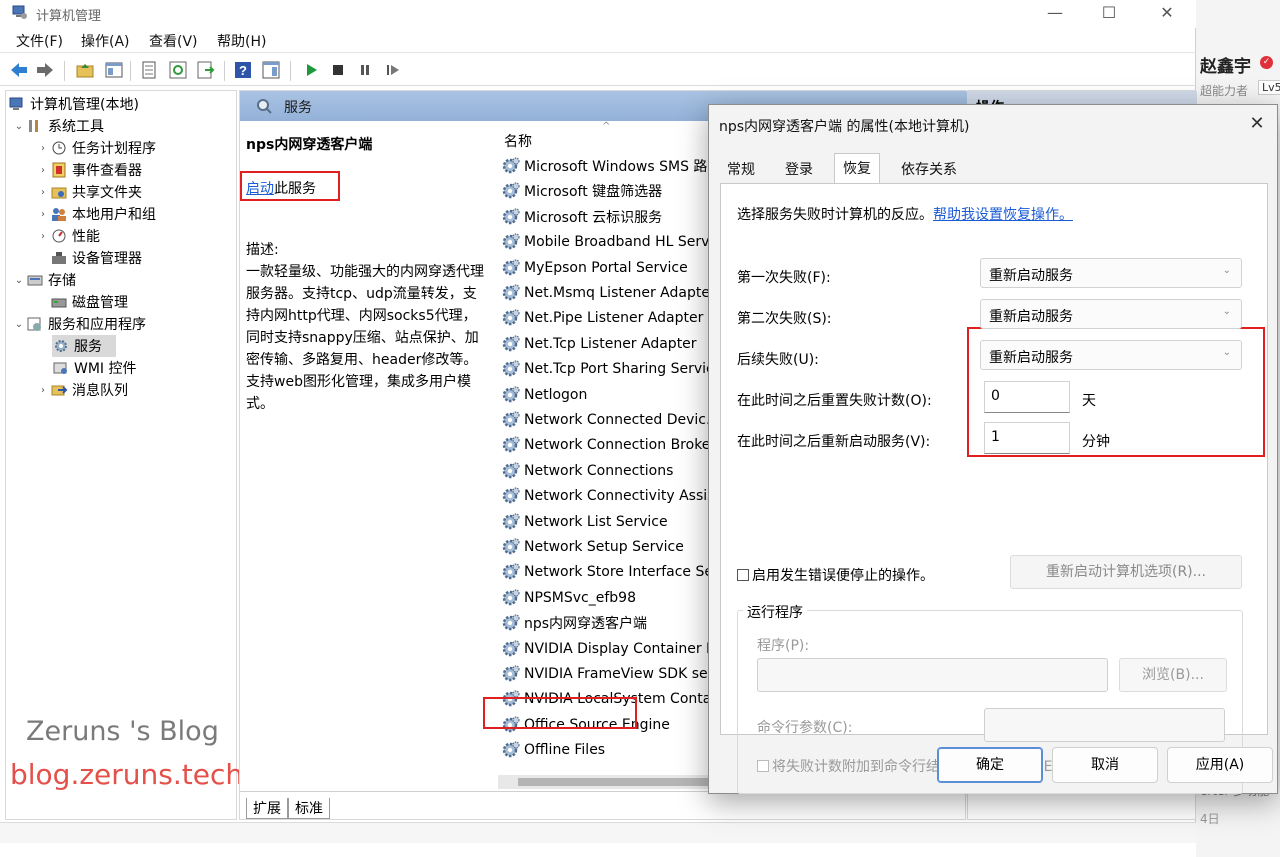 This screenshot has width=1280, height=857. Describe the element at coordinates (85, 70) in the screenshot. I see `up-folder-icon` at that location.